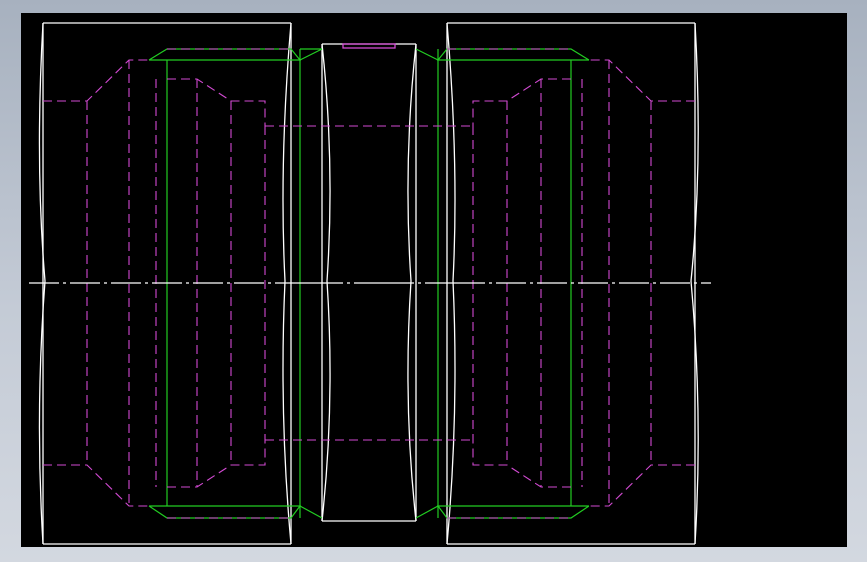 This screenshot has height=562, width=867. What do you see at coordinates (521, 464) in the screenshot?
I see `right-hidden-bore-bottom` at bounding box center [521, 464].